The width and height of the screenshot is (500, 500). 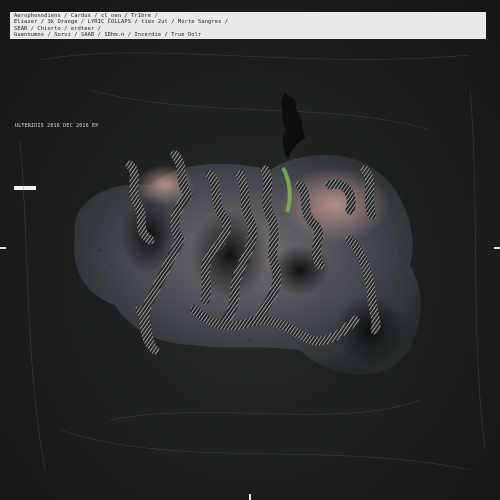 I want to click on ink-splash, so click(x=293, y=126).